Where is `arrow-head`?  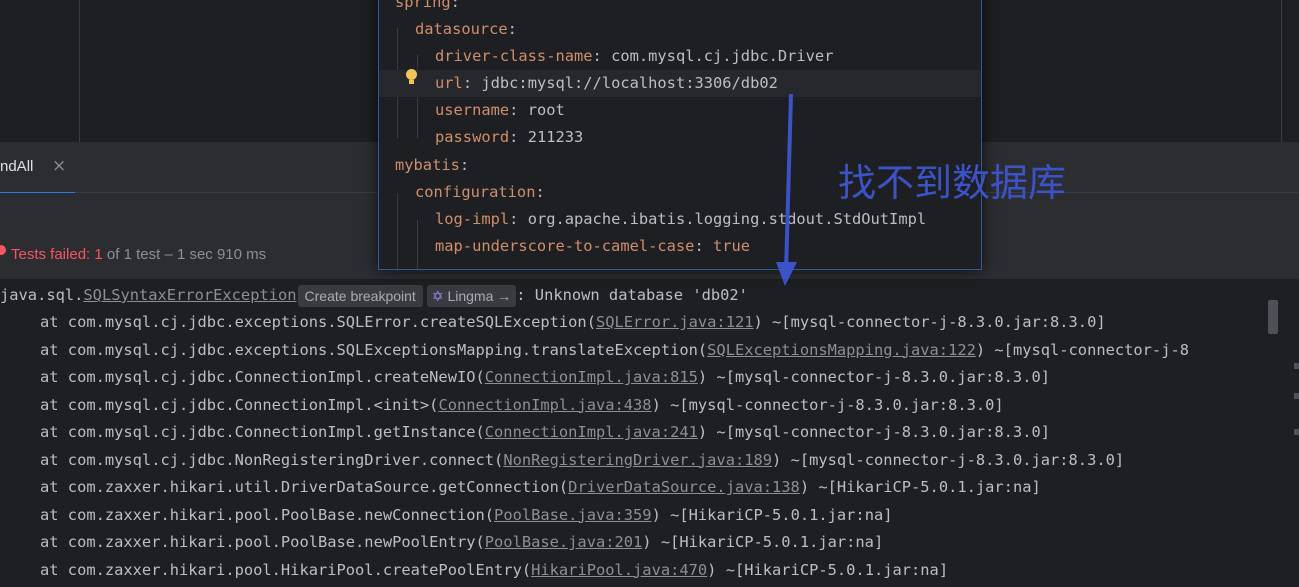
arrow-head is located at coordinates (786, 274).